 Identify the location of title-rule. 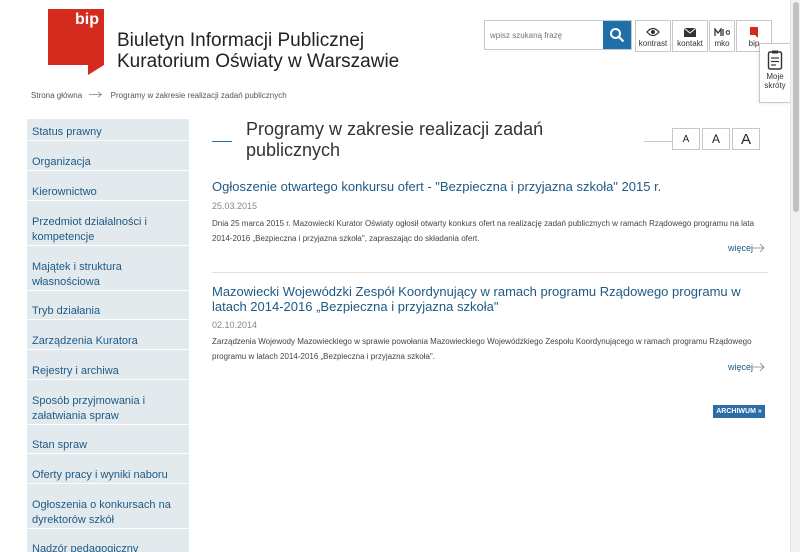
(222, 141).